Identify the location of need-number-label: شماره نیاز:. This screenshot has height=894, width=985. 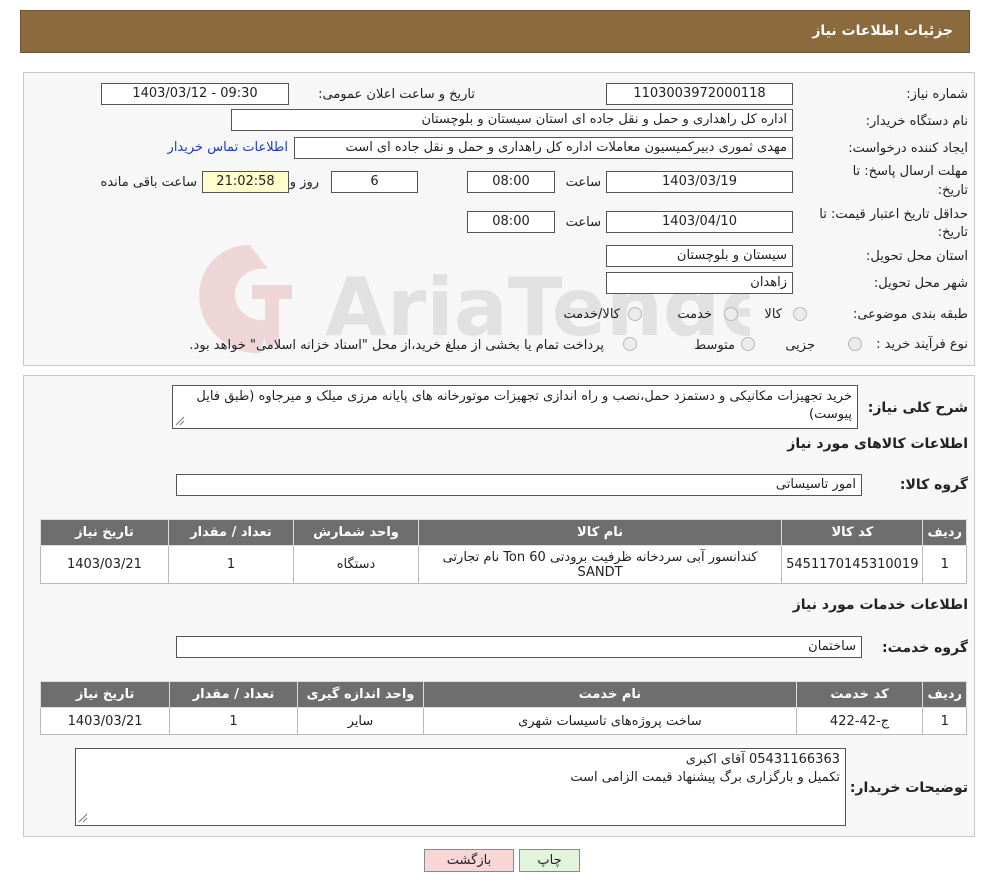
(937, 94).